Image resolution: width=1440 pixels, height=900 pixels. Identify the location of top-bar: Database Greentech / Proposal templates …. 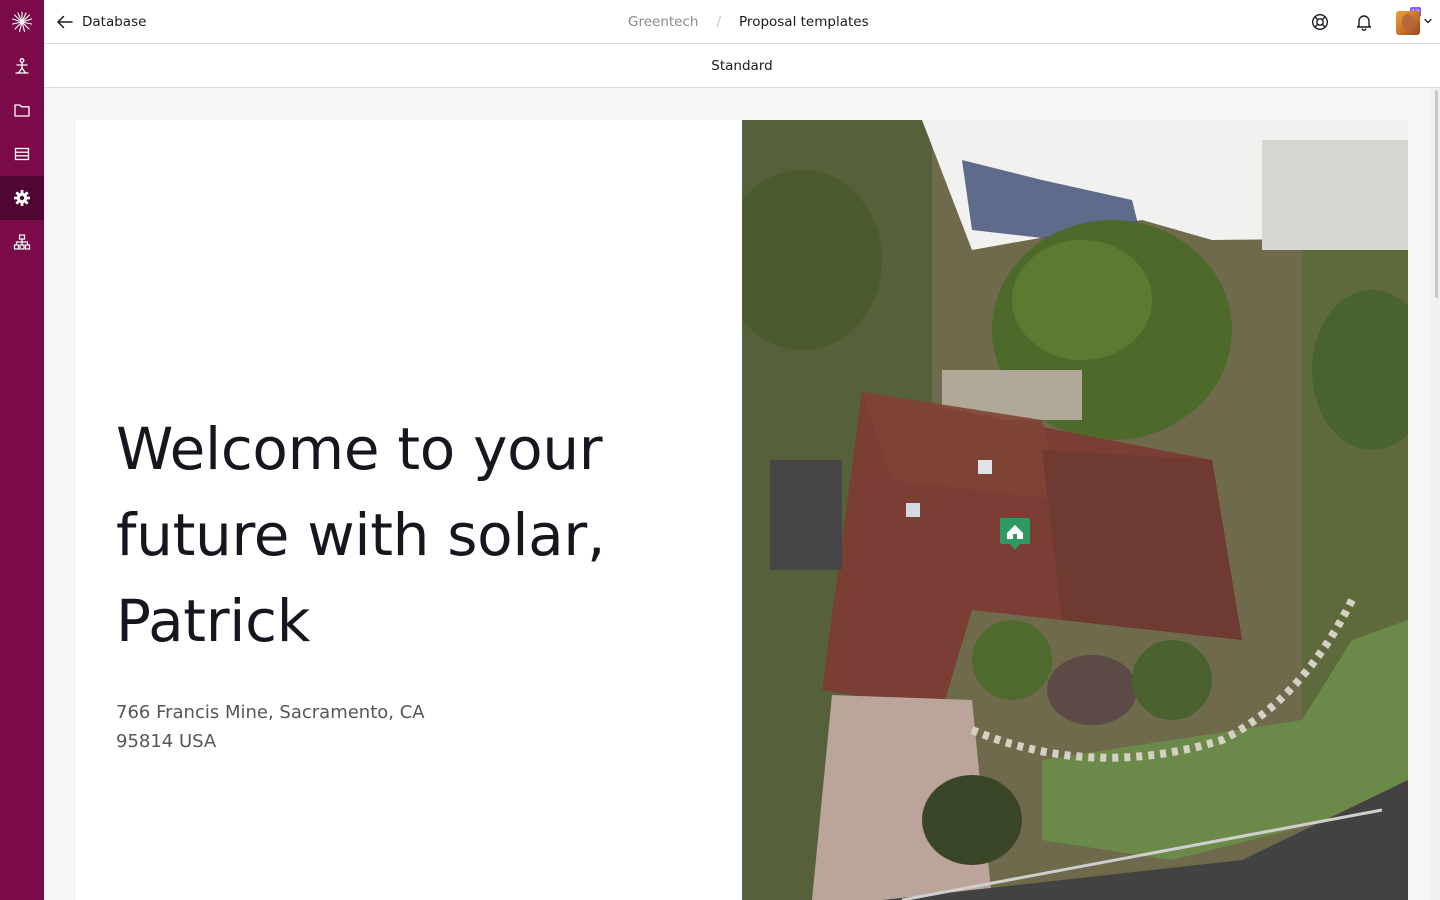
(742, 22).